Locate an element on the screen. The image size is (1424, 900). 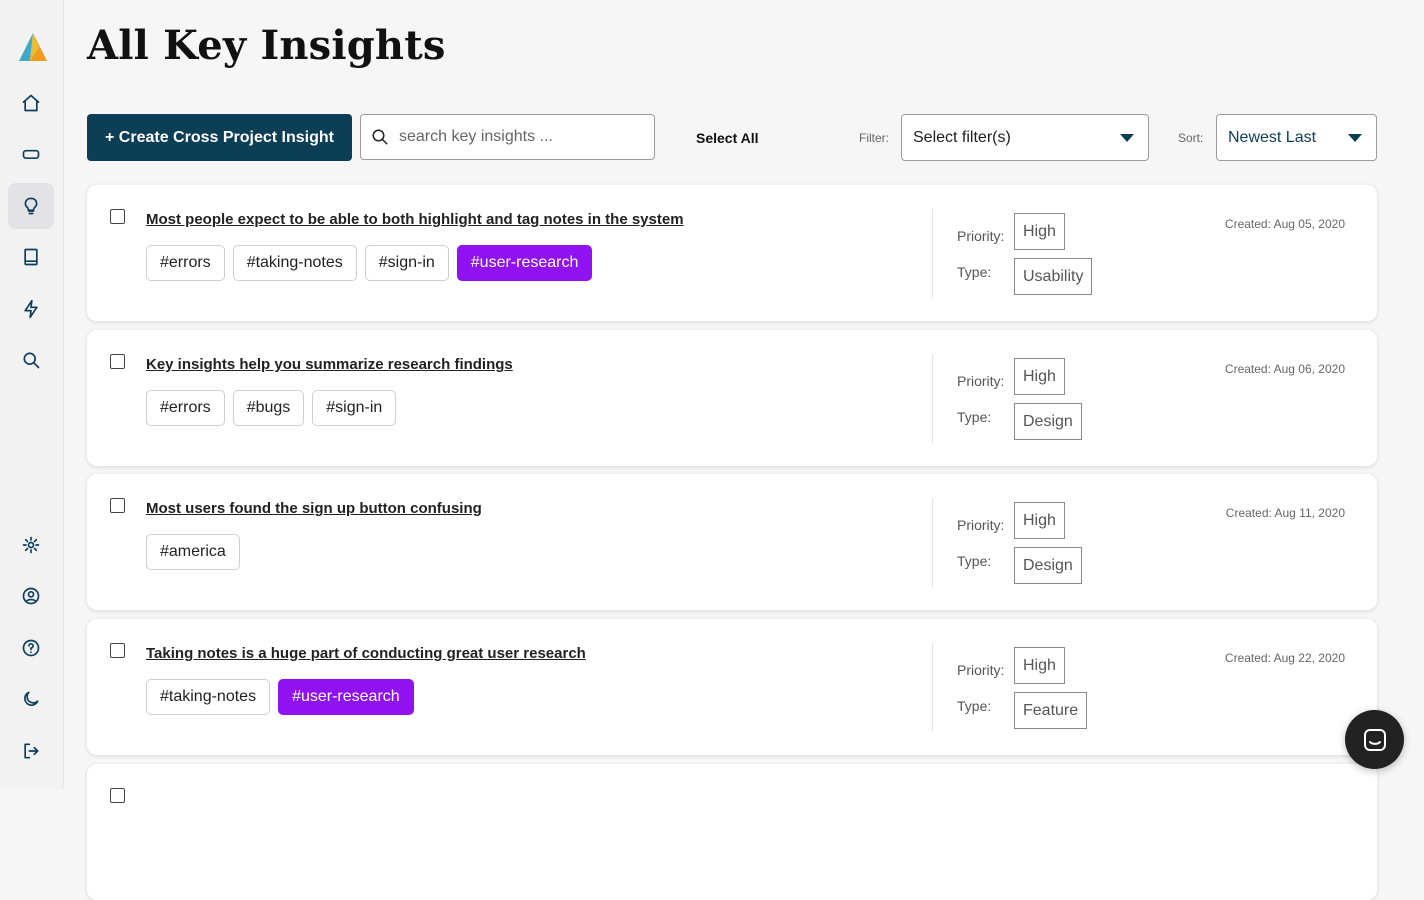
tag: #bugs is located at coordinates (268, 408).